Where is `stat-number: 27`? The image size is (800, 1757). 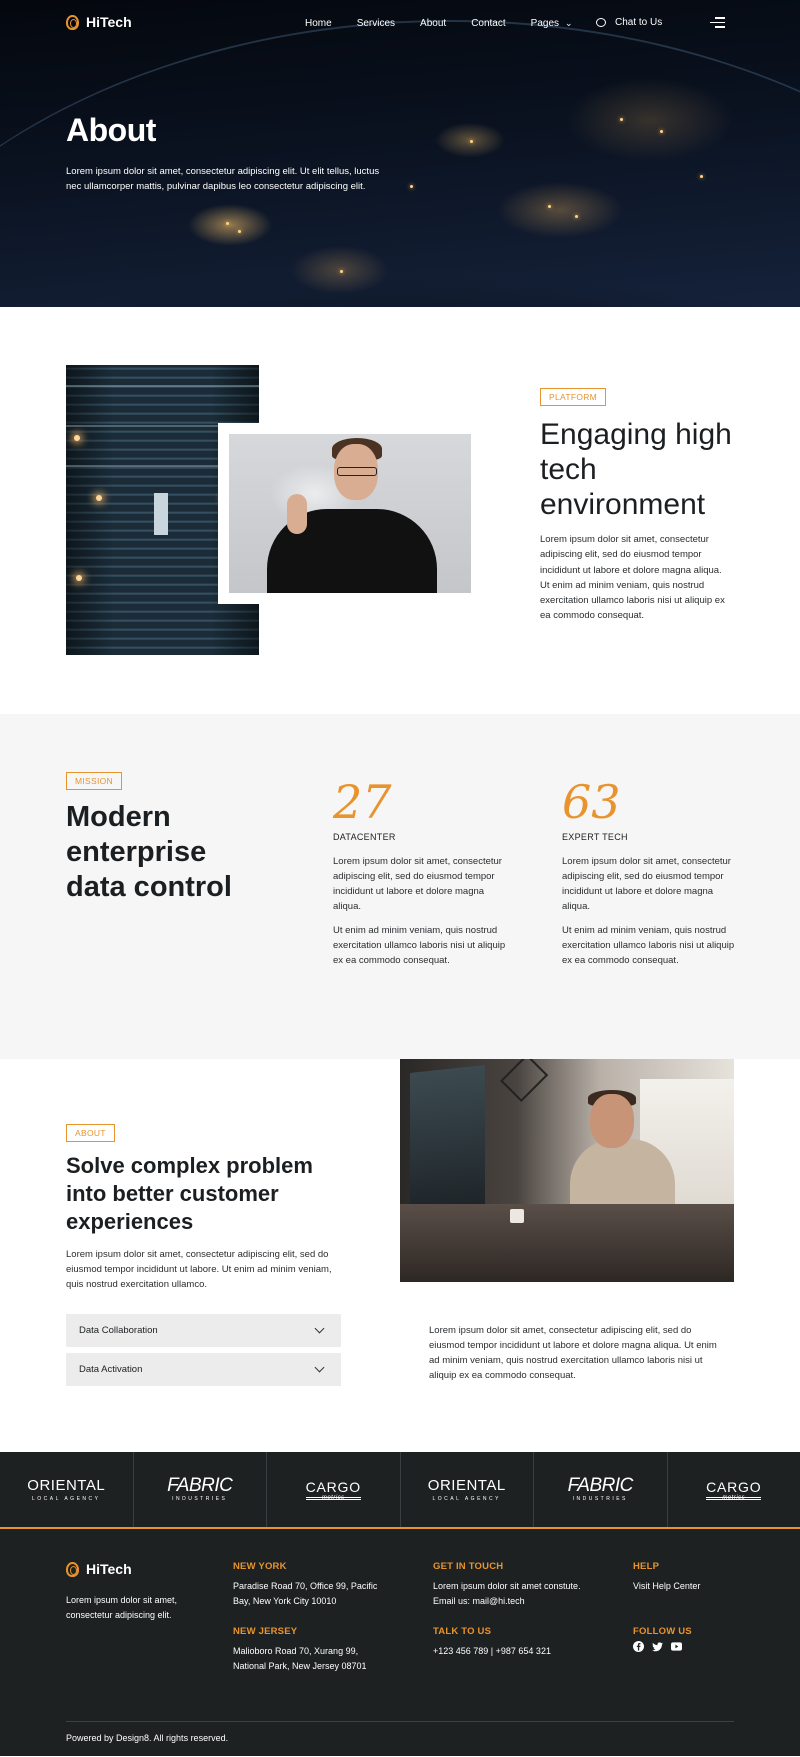 stat-number: 27 is located at coordinates (362, 802).